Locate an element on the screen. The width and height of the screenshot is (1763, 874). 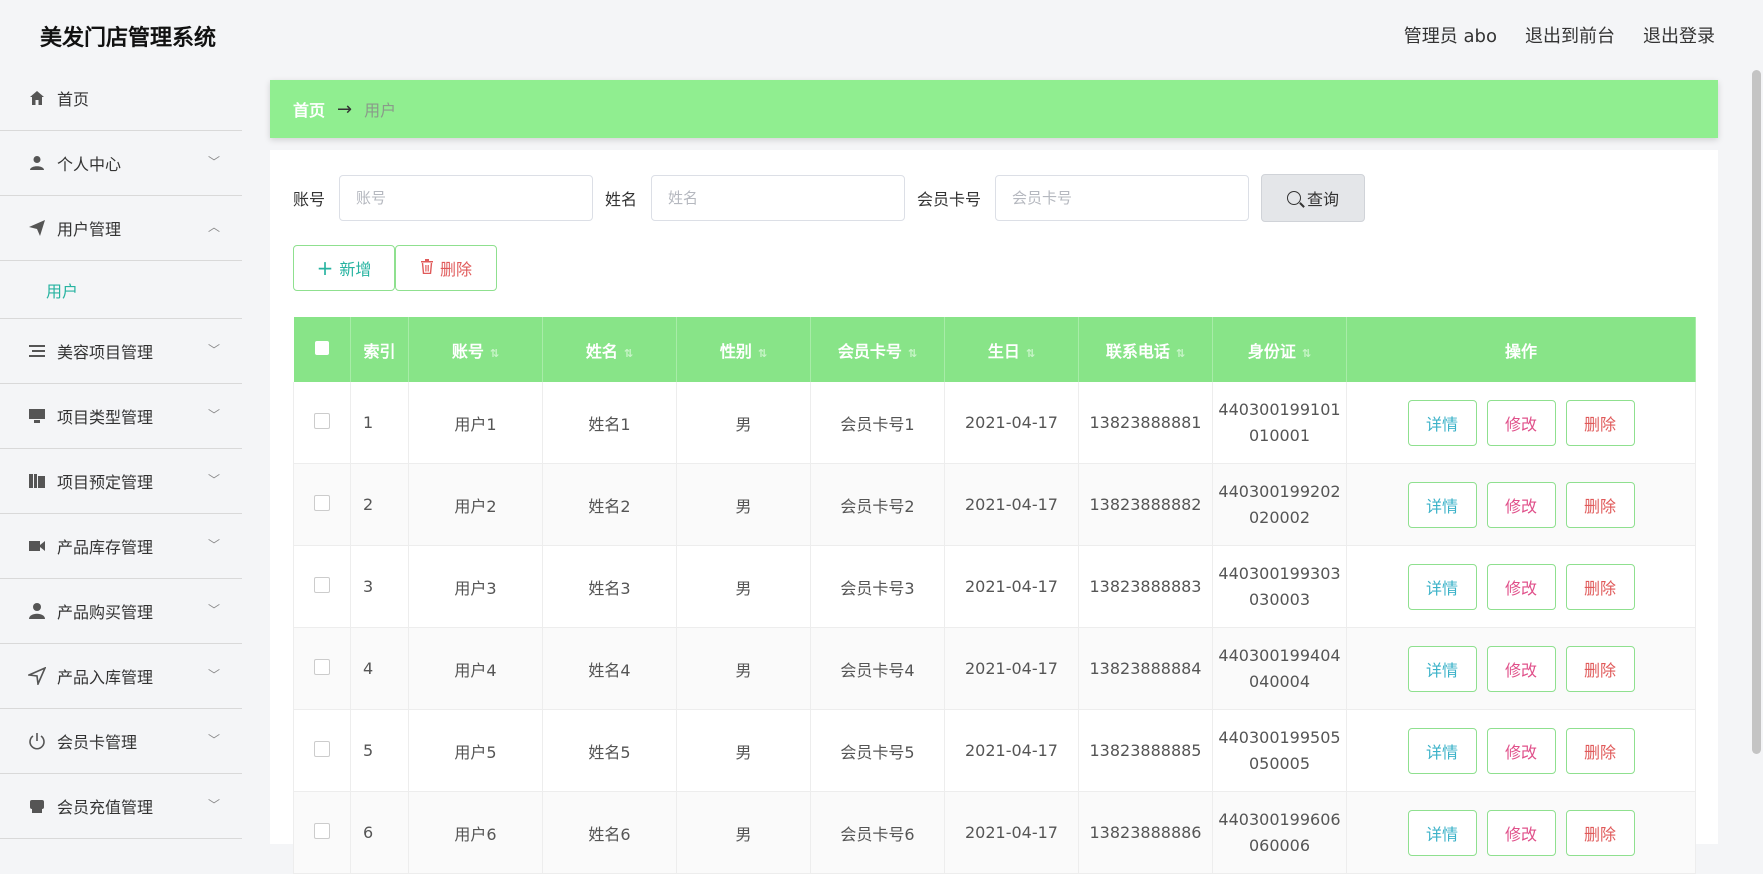
col-gender: 性别 ⇅ is located at coordinates (743, 349).